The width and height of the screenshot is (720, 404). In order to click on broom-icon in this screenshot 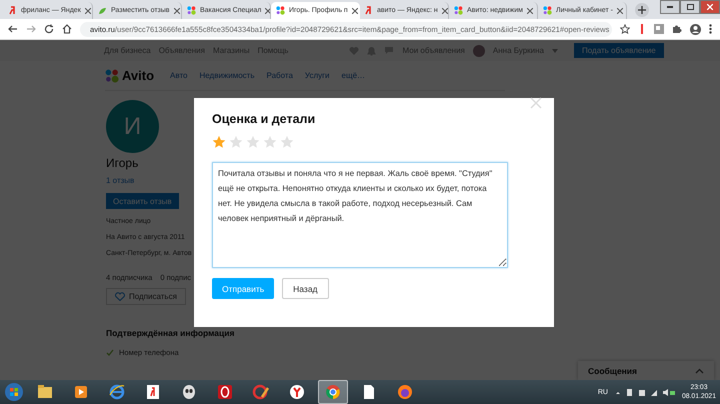, I will do `click(261, 392)`.